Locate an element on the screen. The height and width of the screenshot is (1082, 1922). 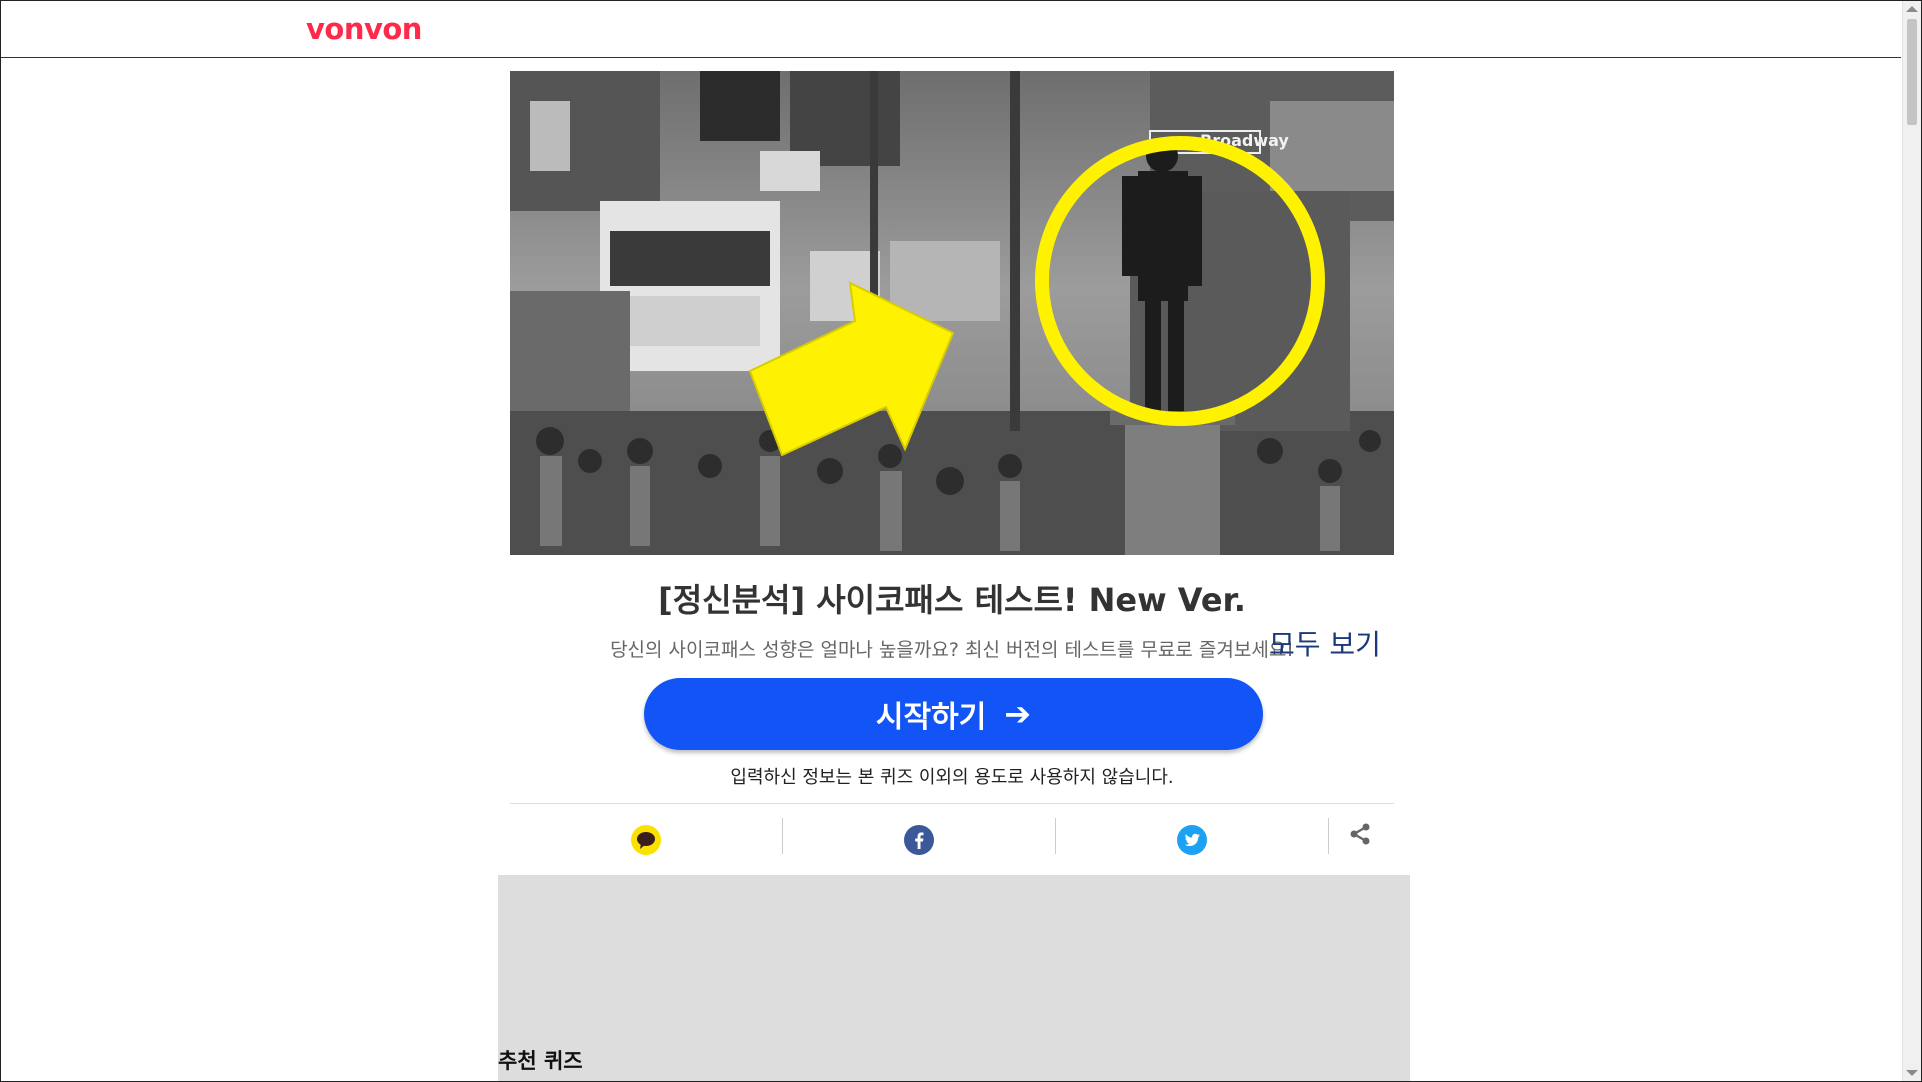
twitter-icon is located at coordinates (1192, 840).